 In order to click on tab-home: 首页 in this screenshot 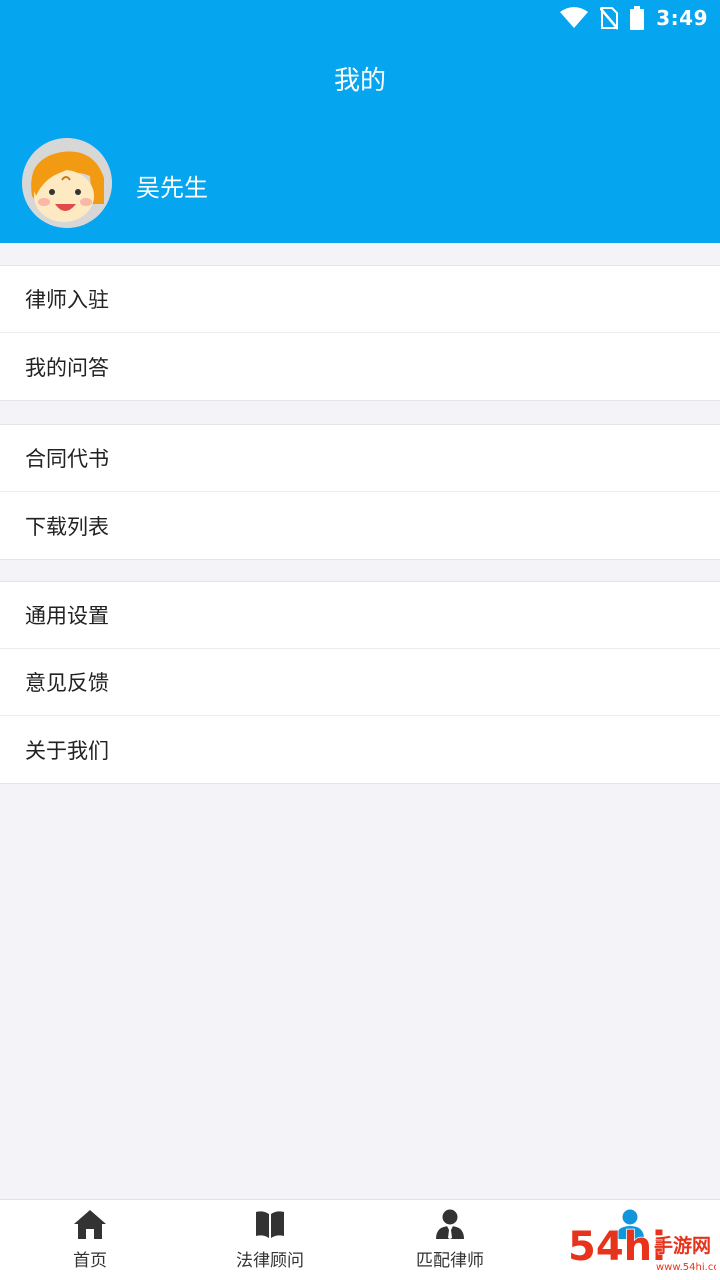, I will do `click(90, 1240)`.